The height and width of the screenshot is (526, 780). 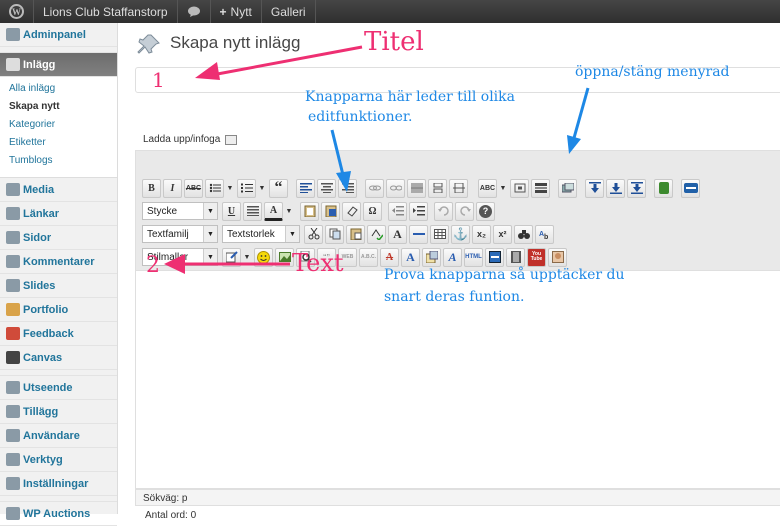 What do you see at coordinates (418, 211) in the screenshot?
I see `indent-button` at bounding box center [418, 211].